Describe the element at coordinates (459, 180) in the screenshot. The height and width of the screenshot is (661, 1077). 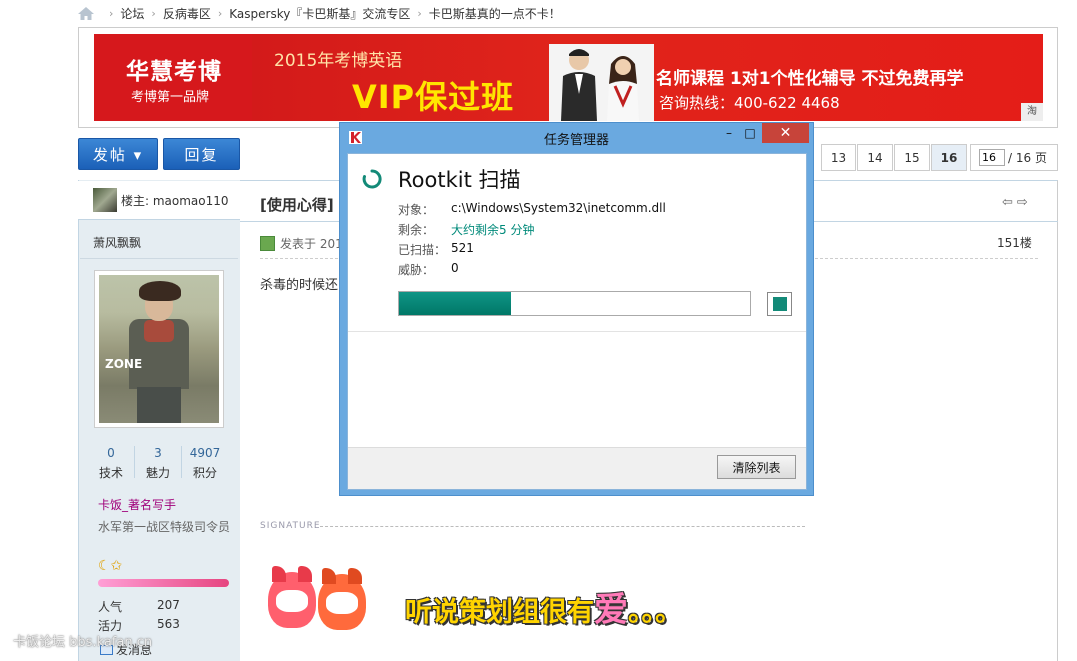
I see `scan-heading: Rootkit 扫描` at that location.